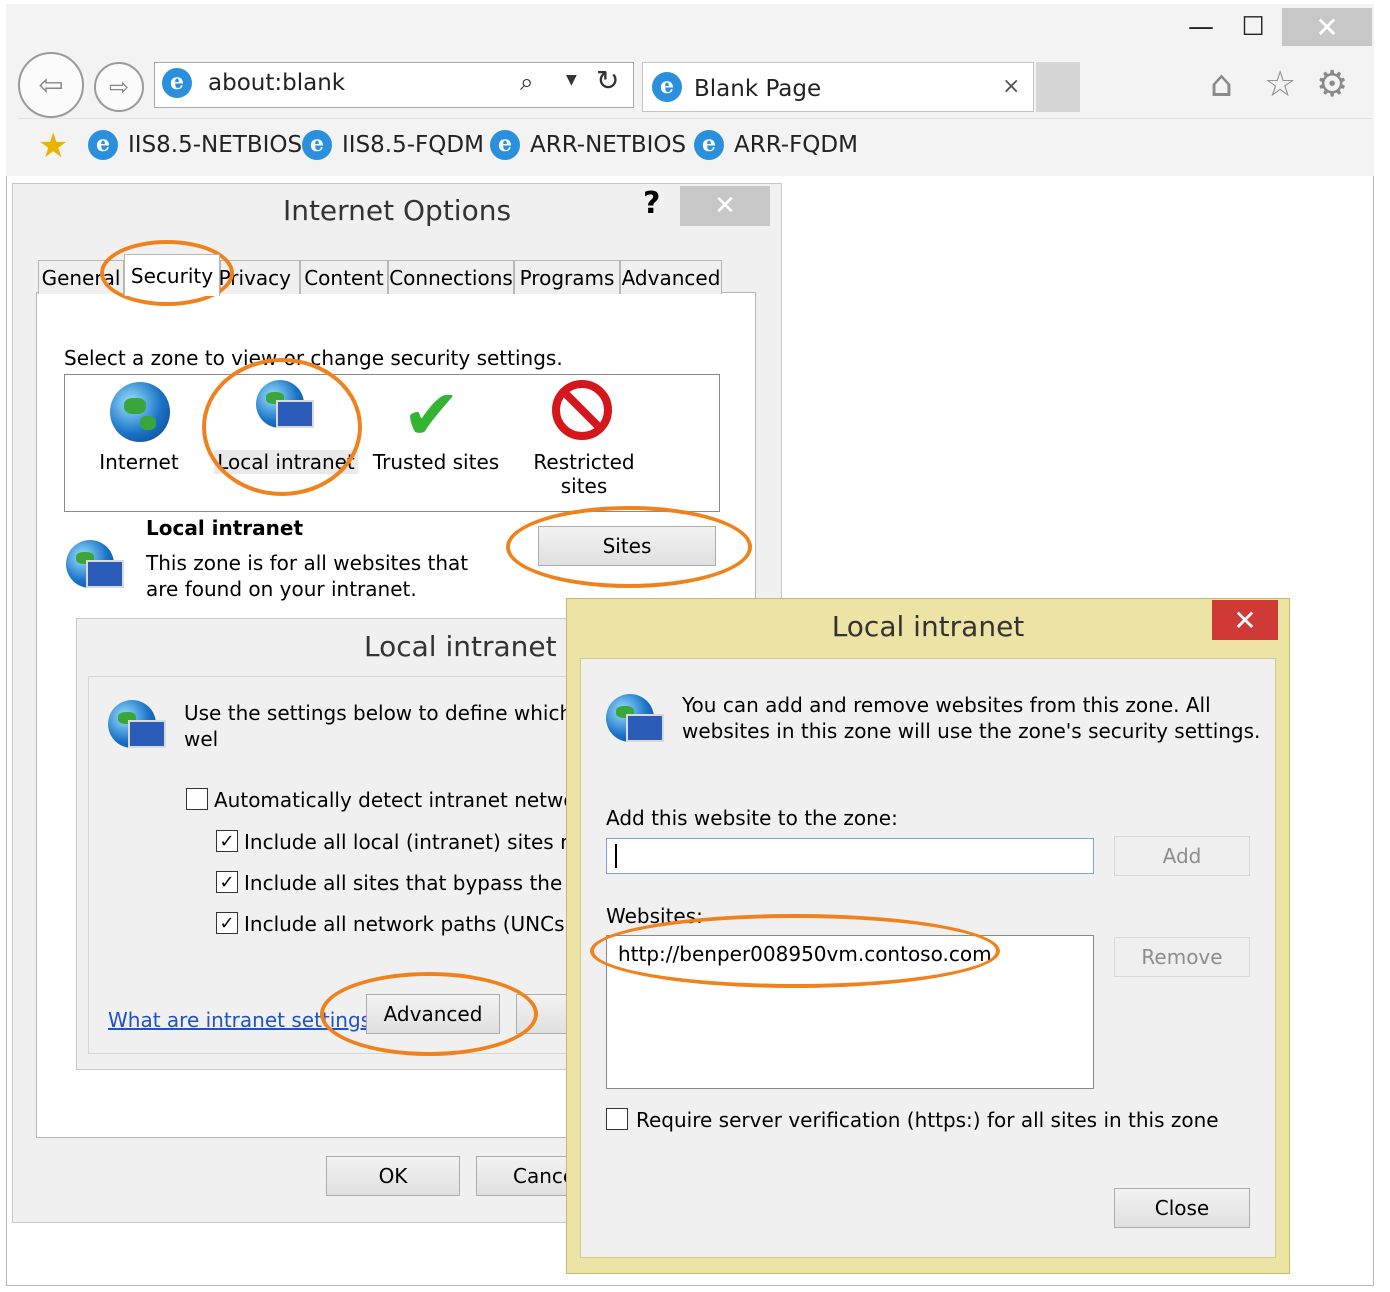 This screenshot has width=1390, height=1292. What do you see at coordinates (654, 916) in the screenshot?
I see `websites-label: Websites:` at bounding box center [654, 916].